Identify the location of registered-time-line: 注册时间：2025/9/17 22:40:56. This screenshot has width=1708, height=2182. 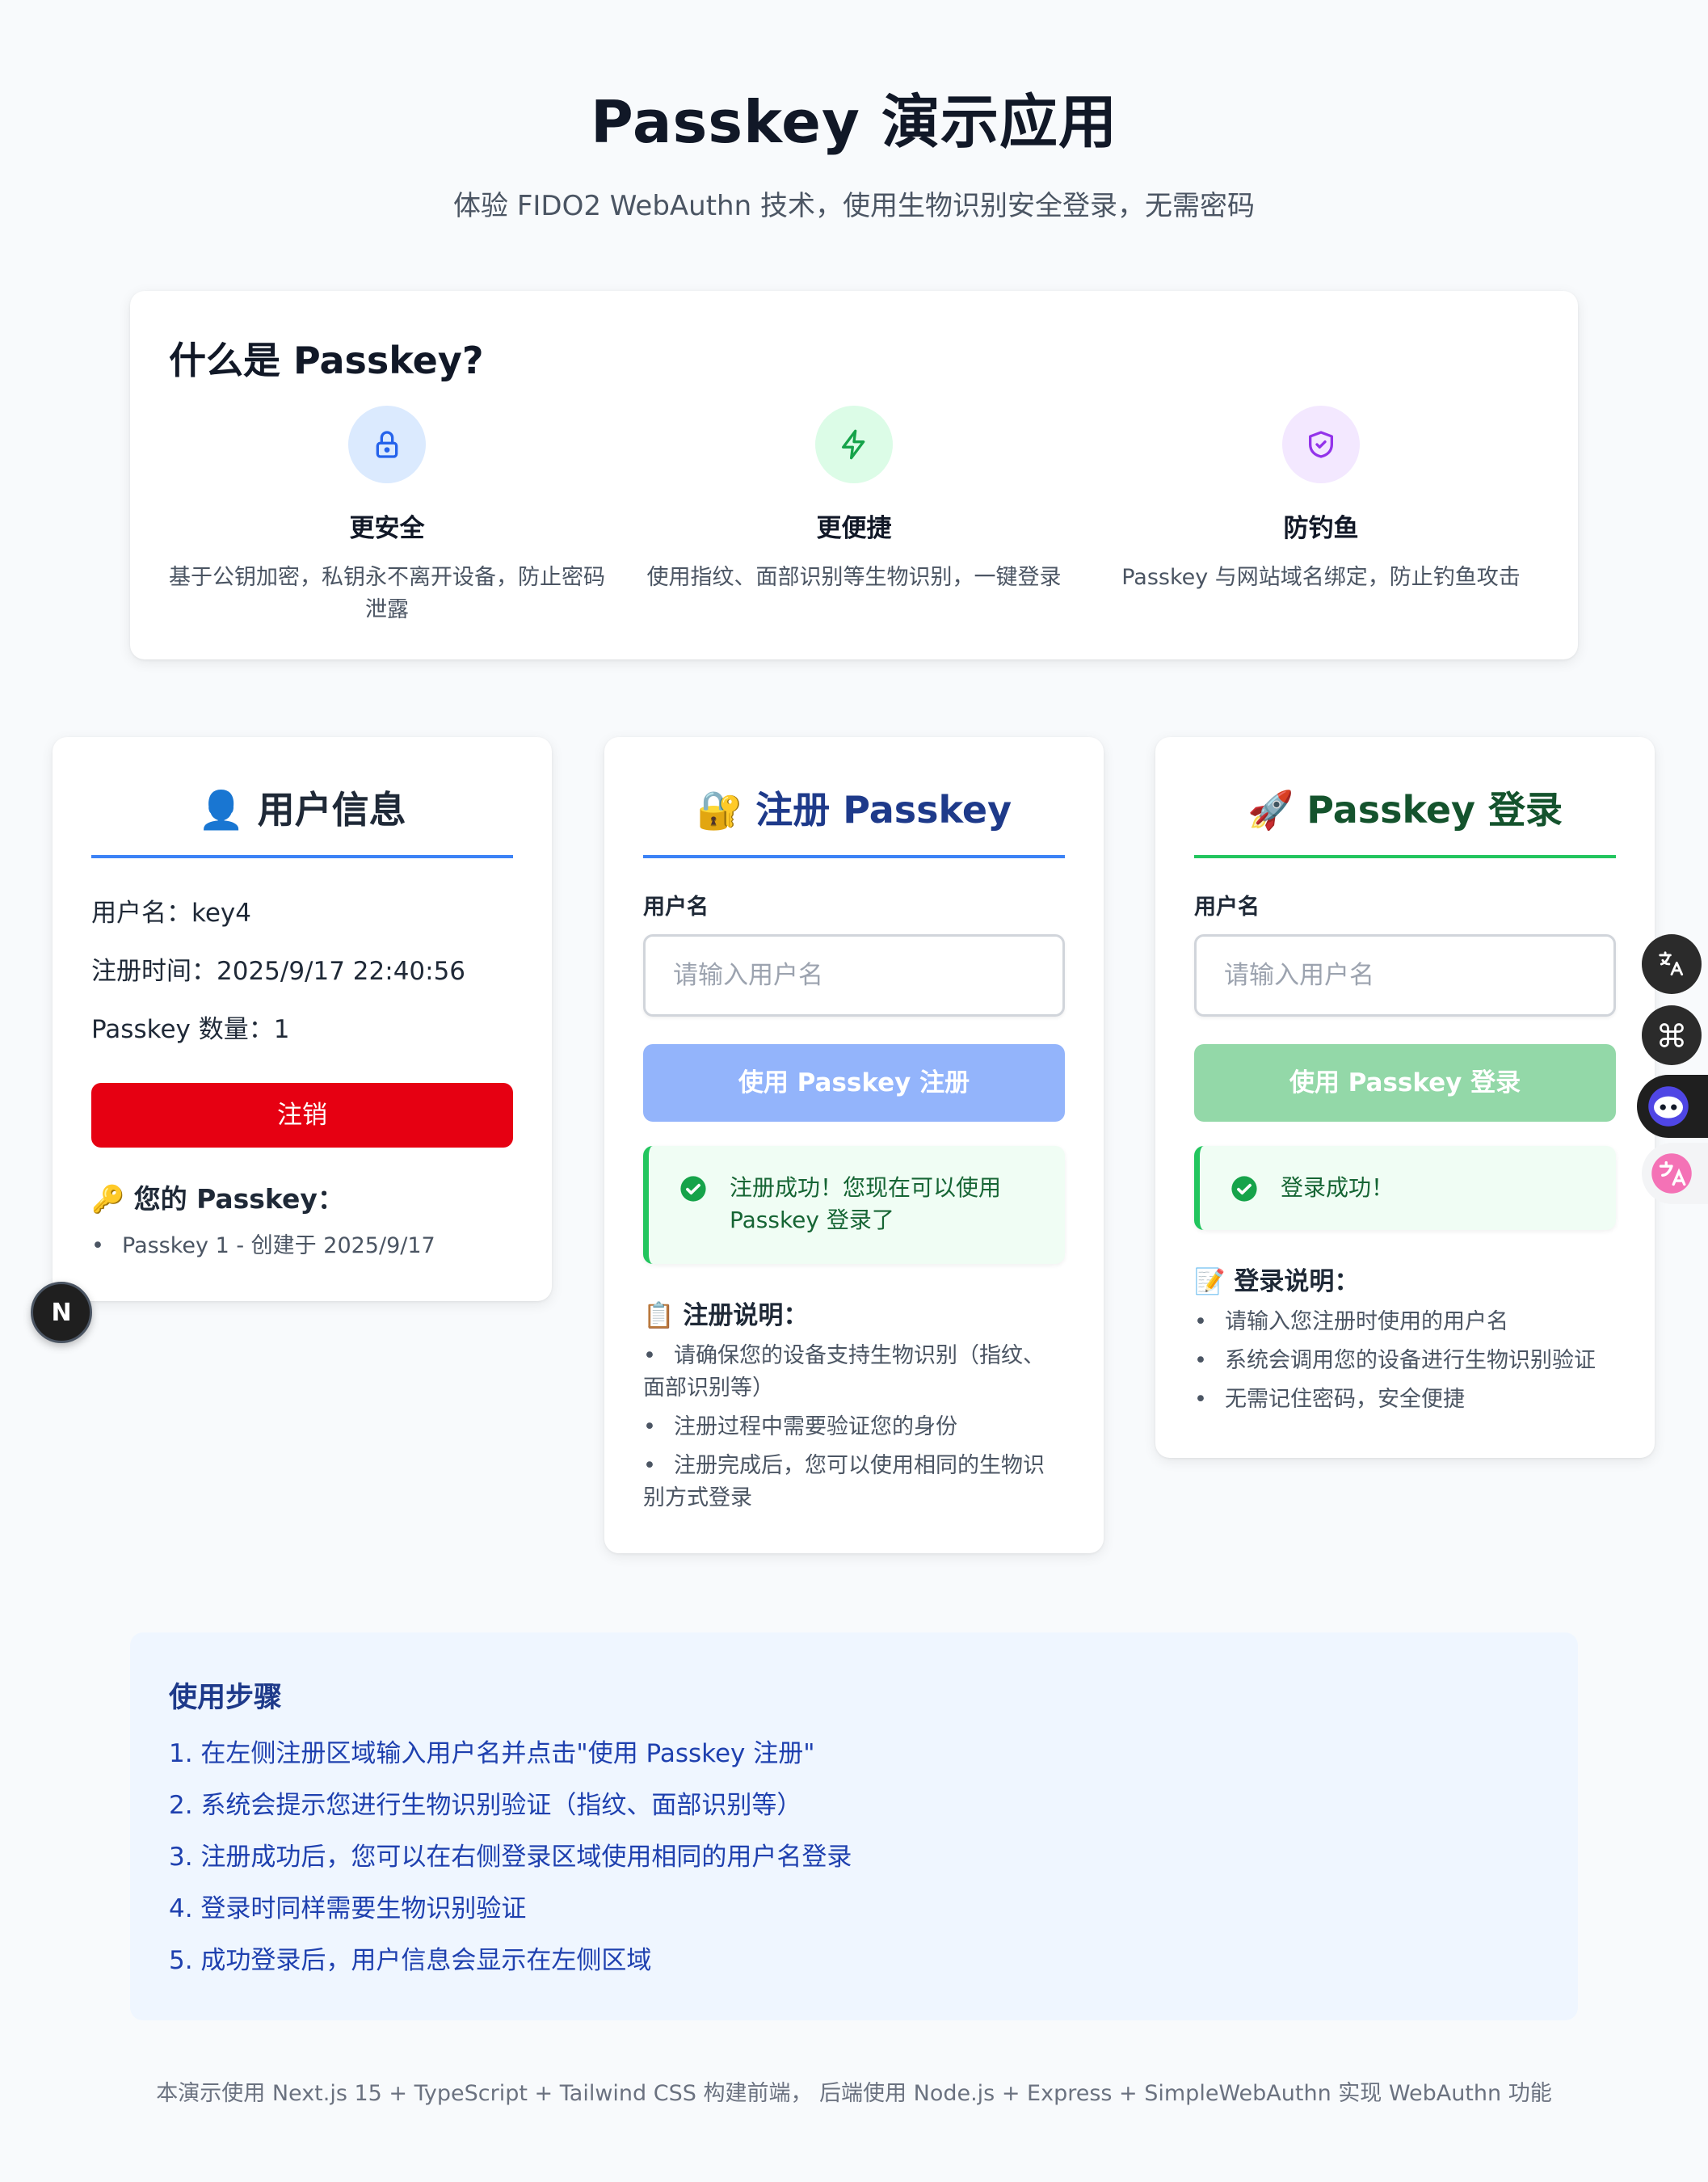
(278, 971).